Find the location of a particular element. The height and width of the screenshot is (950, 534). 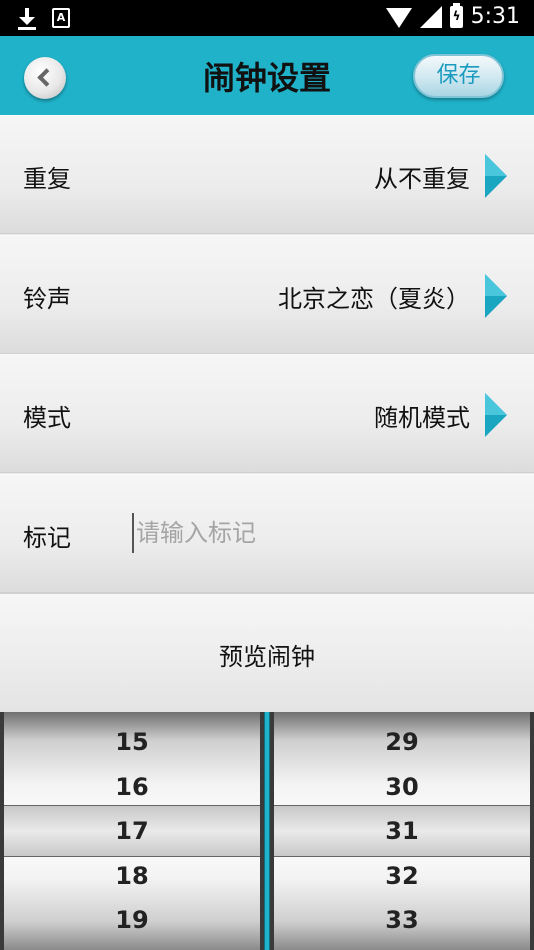

mode-value: 随机模式 is located at coordinates (422, 418).